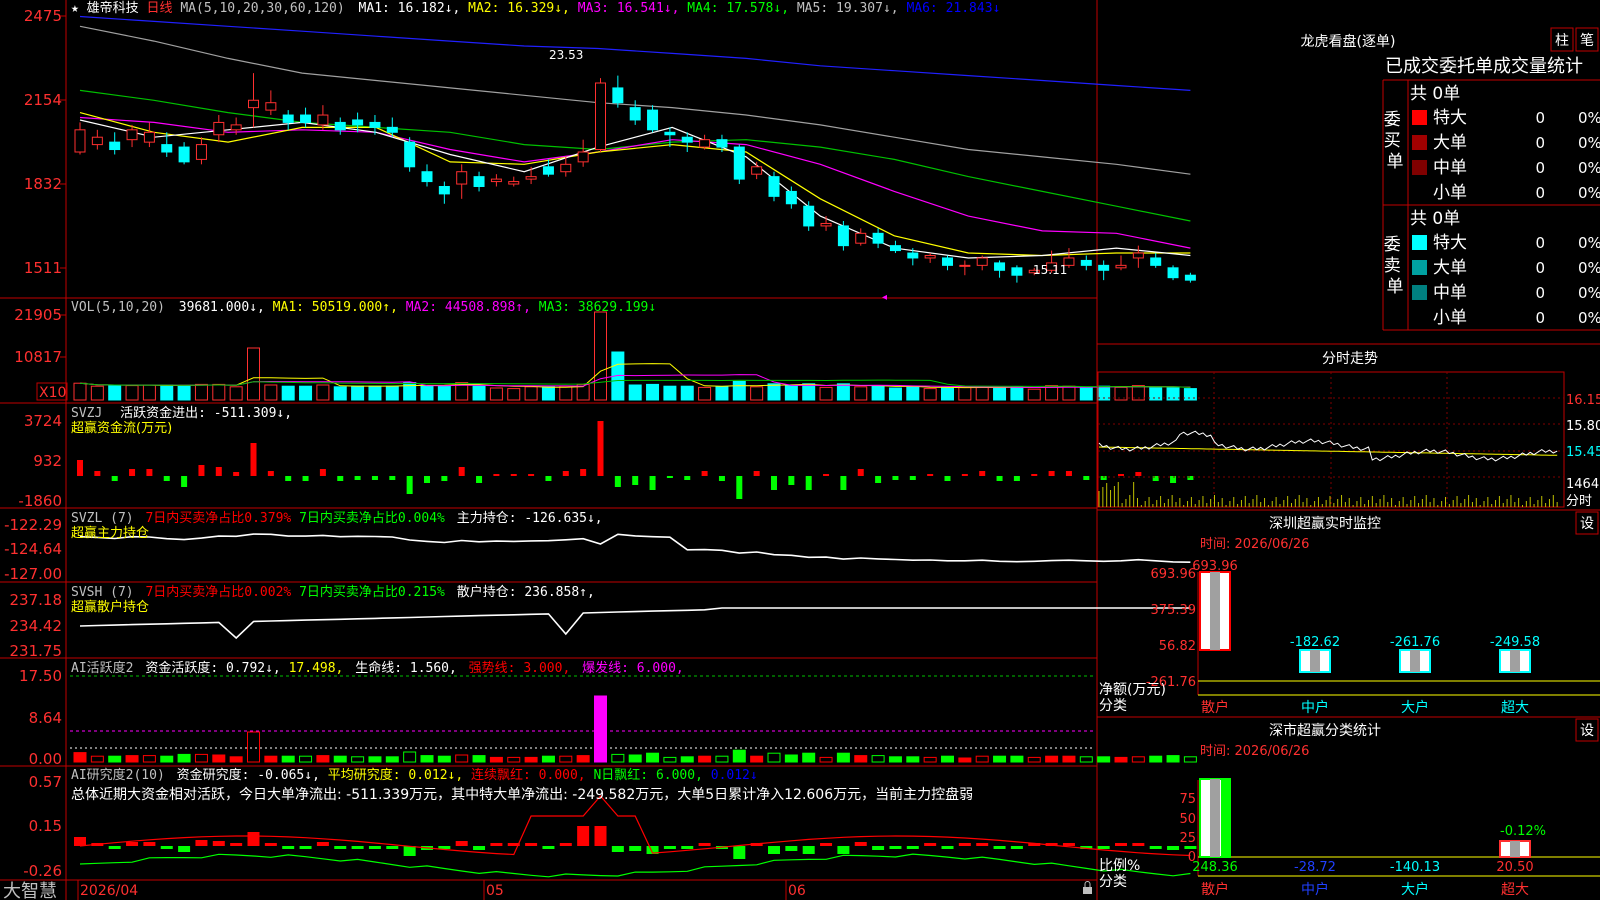  I want to click on order-type: 大单, so click(1450, 268).